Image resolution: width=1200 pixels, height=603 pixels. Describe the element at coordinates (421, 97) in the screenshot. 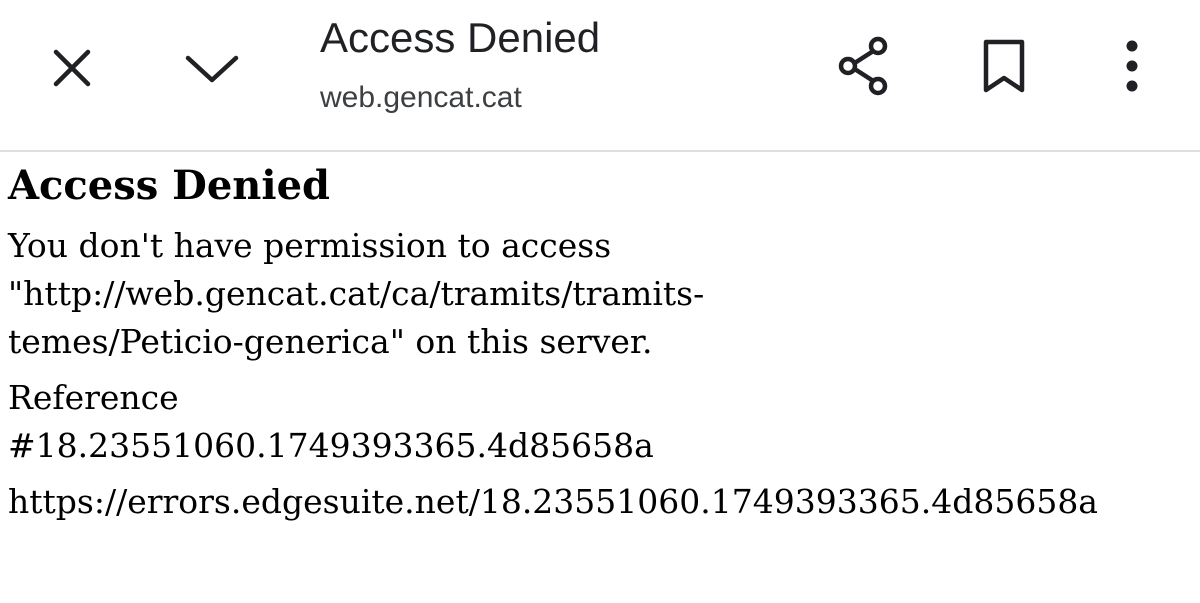

I see `toolbar-domain: web.gencat.cat` at that location.